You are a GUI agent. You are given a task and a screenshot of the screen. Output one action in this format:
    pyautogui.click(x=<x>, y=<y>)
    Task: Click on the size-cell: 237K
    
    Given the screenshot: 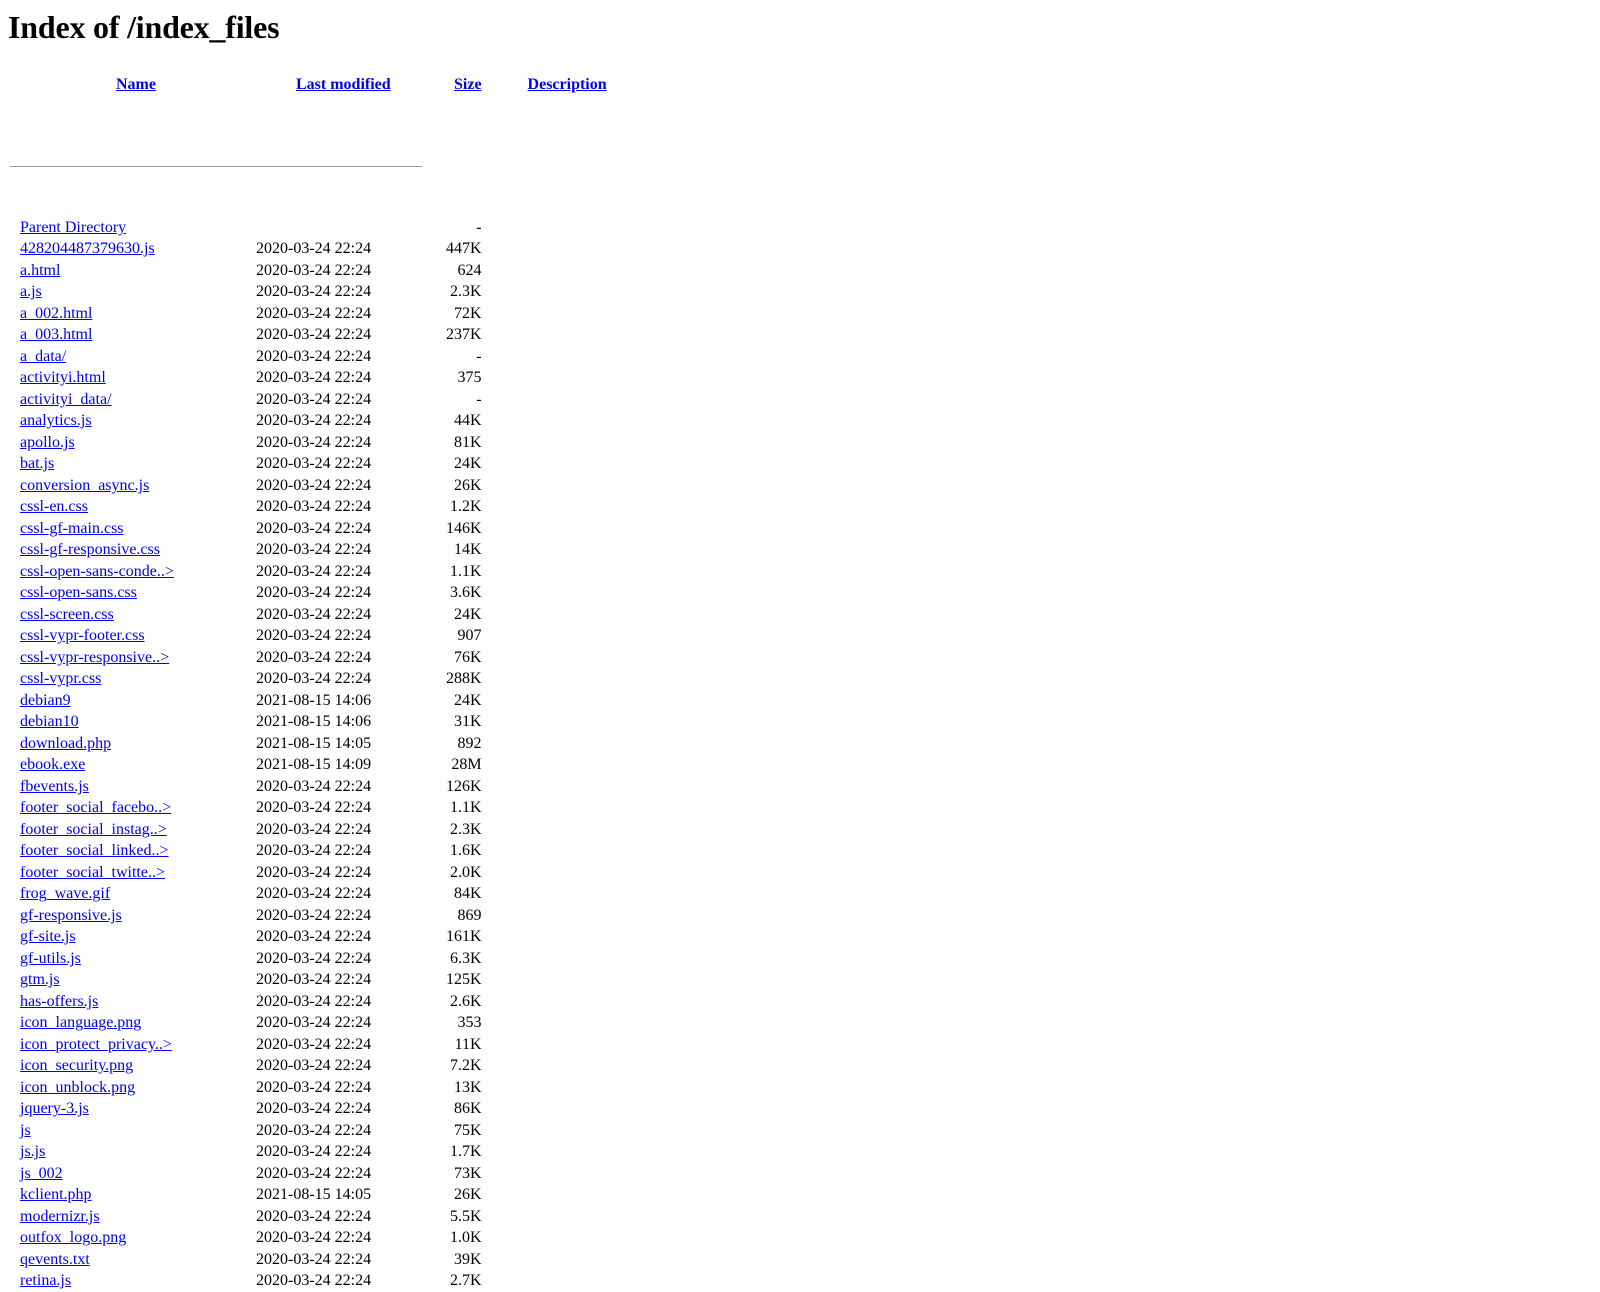 What is the action you would take?
    pyautogui.click(x=463, y=335)
    